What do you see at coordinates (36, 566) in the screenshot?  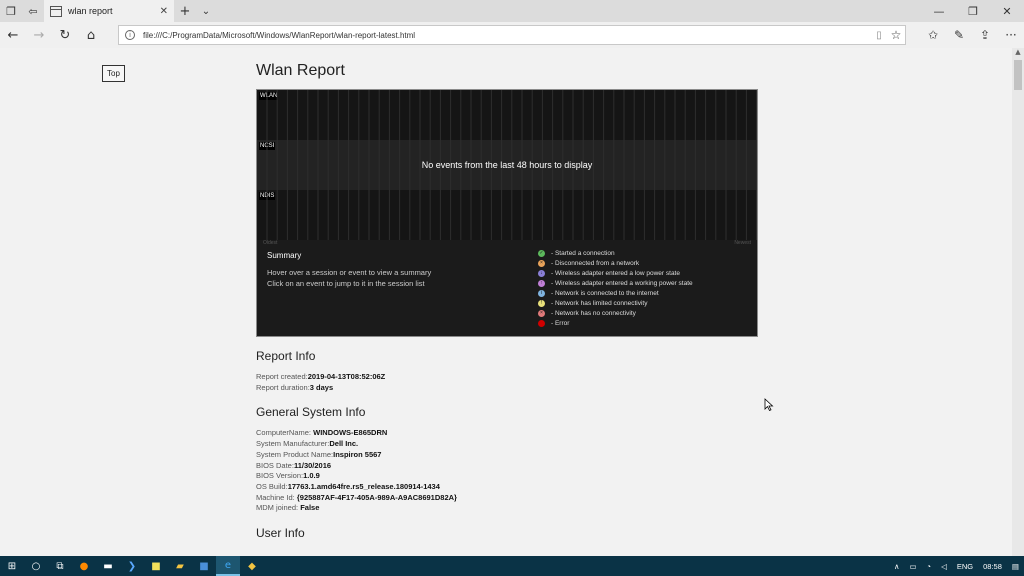 I see `cortana-search-icon: ○` at bounding box center [36, 566].